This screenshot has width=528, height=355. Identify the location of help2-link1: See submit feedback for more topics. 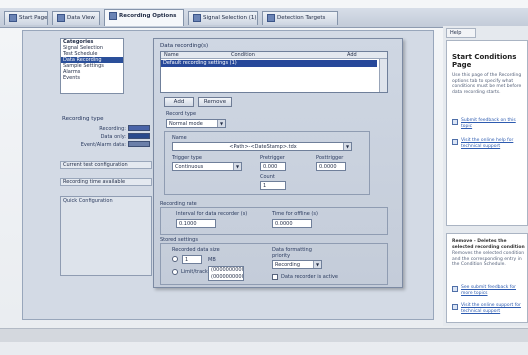
(494, 290).